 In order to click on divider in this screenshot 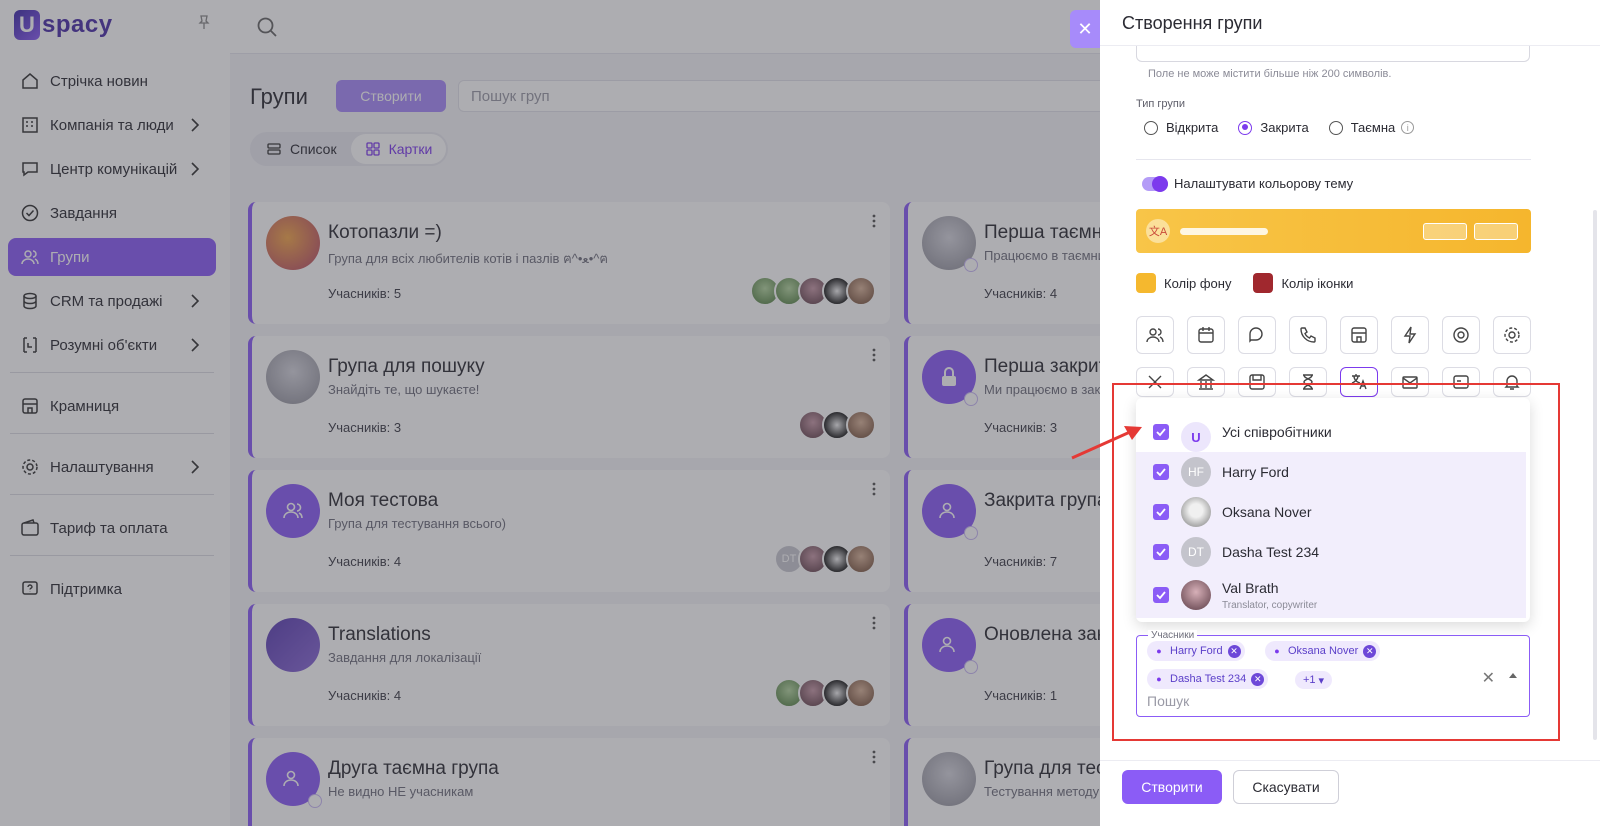, I will do `click(1333, 159)`.